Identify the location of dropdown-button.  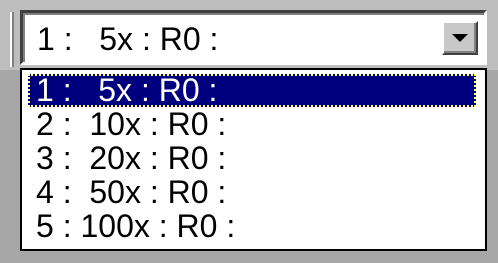
(460, 38).